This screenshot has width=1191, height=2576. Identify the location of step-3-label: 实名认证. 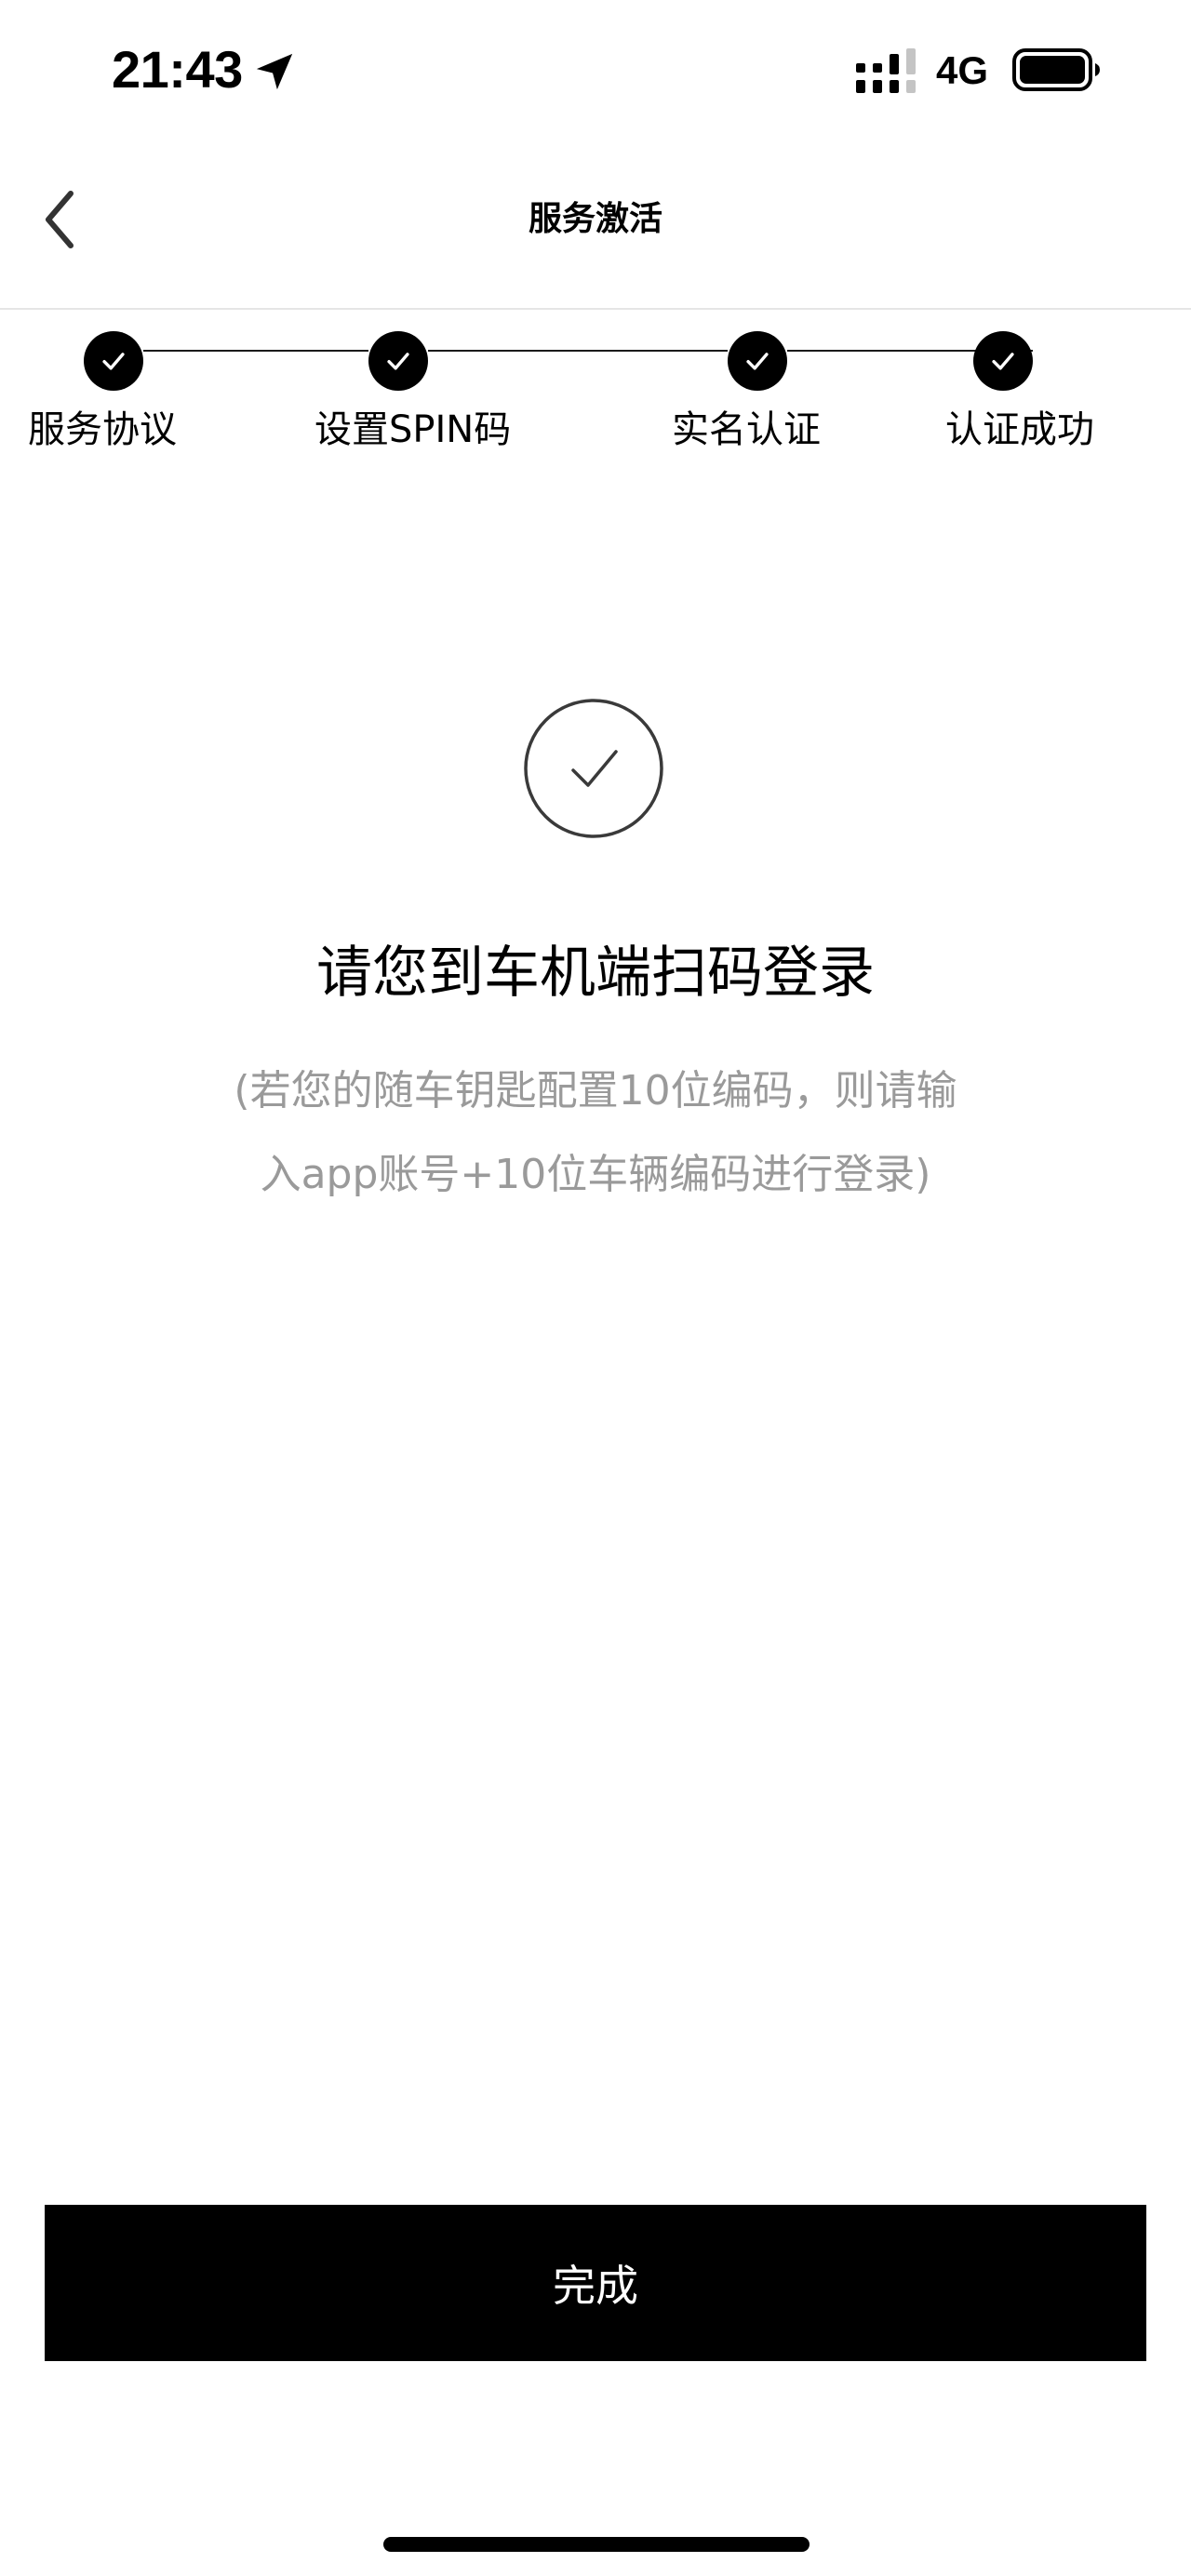
(746, 429).